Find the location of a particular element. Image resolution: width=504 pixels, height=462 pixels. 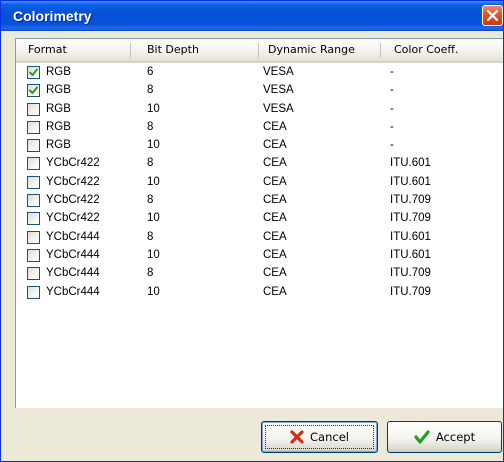

cancel-label: Cancel is located at coordinates (329, 437).